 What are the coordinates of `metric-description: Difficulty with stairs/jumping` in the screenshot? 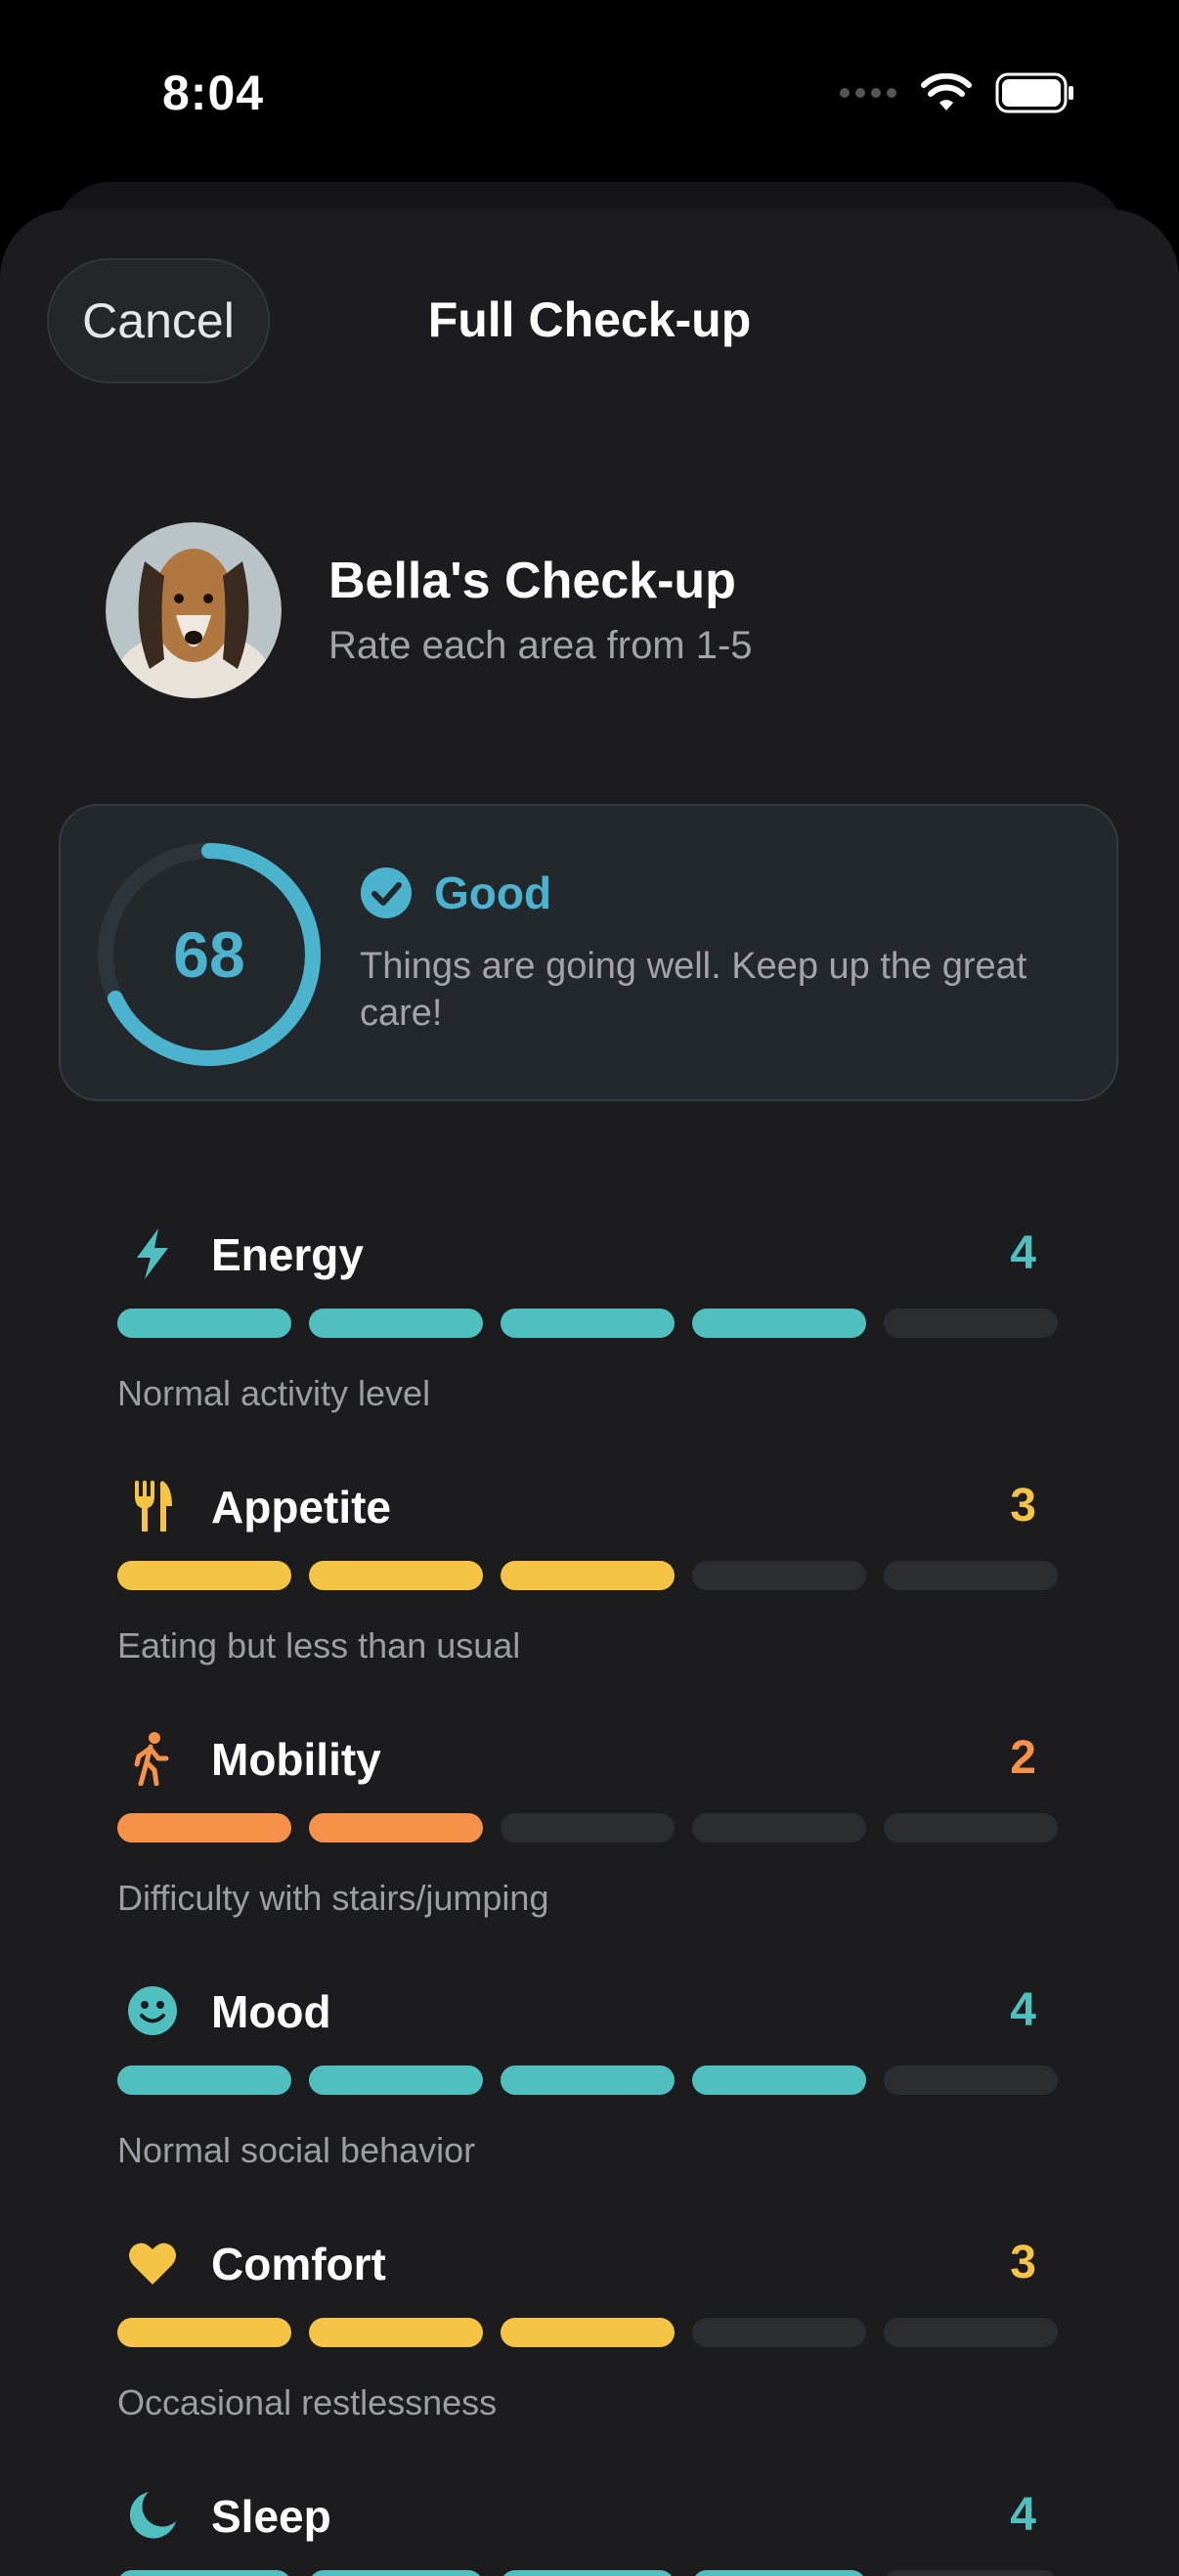 It's located at (333, 1898).